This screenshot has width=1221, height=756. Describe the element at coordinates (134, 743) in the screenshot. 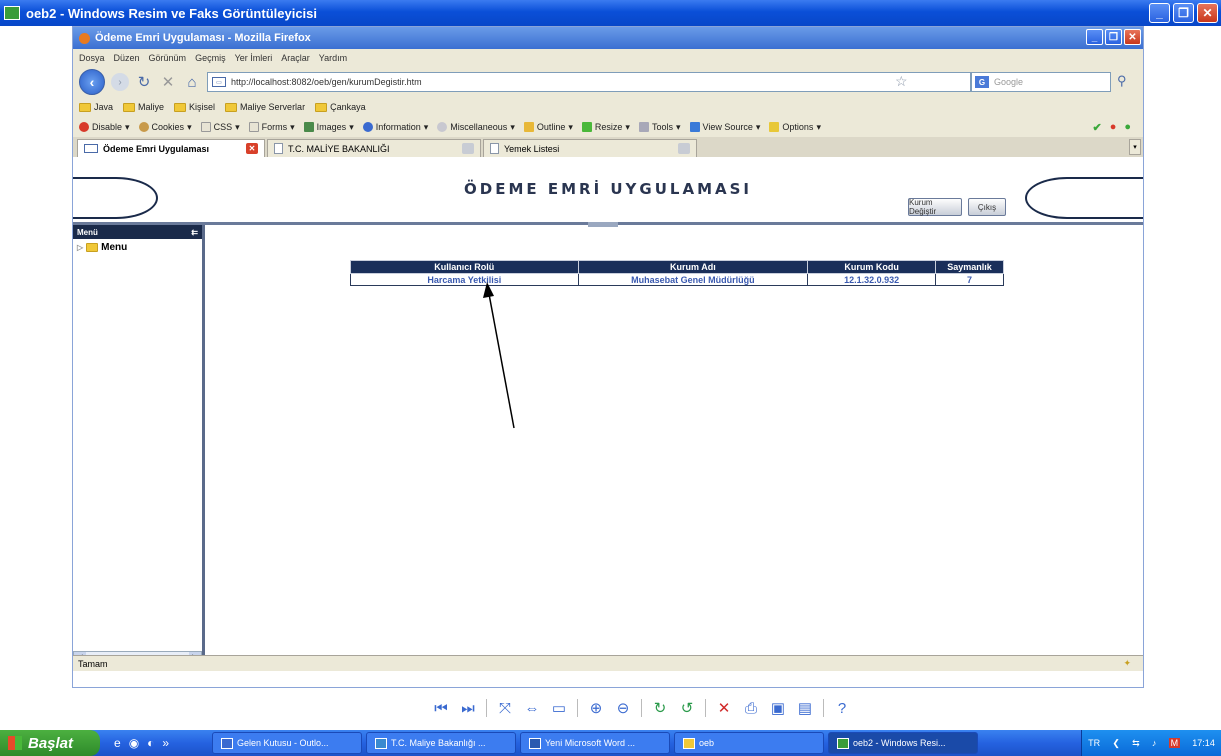

I see `firefox-quicklaunch-icon: ◉` at that location.